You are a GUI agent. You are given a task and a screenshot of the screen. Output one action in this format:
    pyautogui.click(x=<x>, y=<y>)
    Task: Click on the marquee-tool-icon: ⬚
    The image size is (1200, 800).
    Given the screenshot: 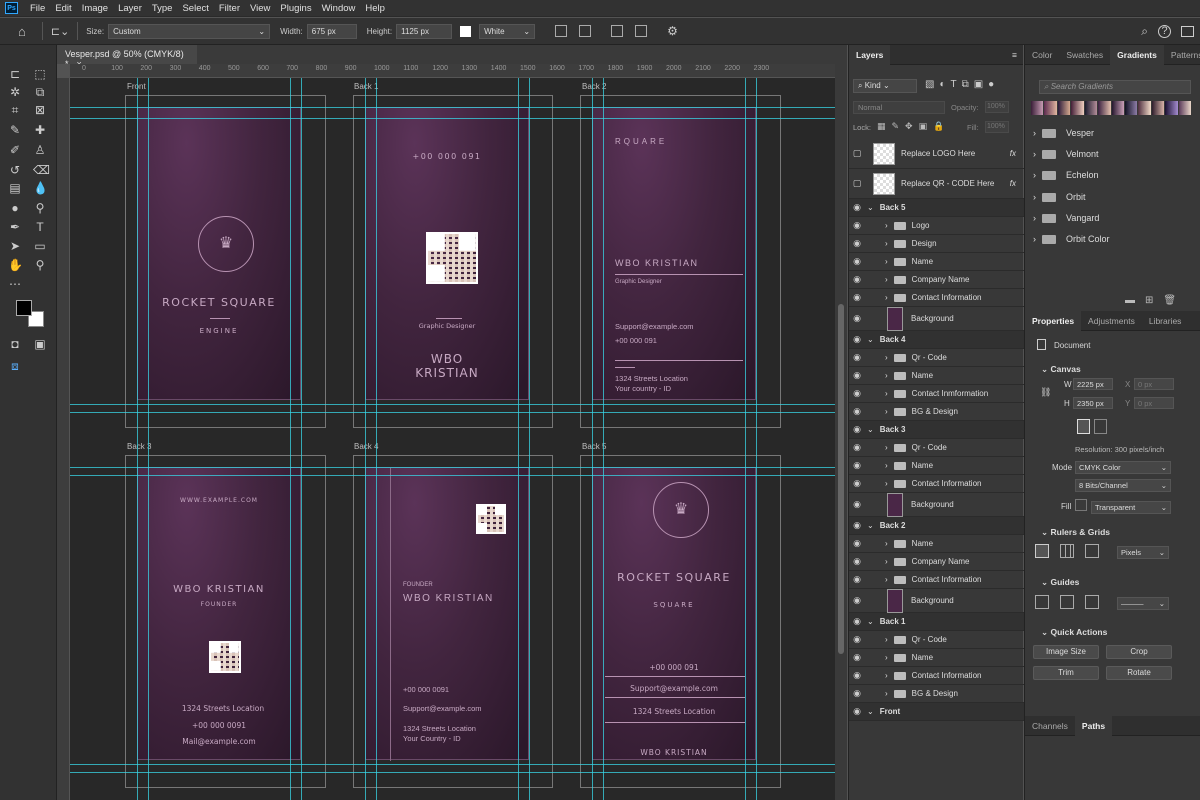 What is the action you would take?
    pyautogui.click(x=40, y=74)
    